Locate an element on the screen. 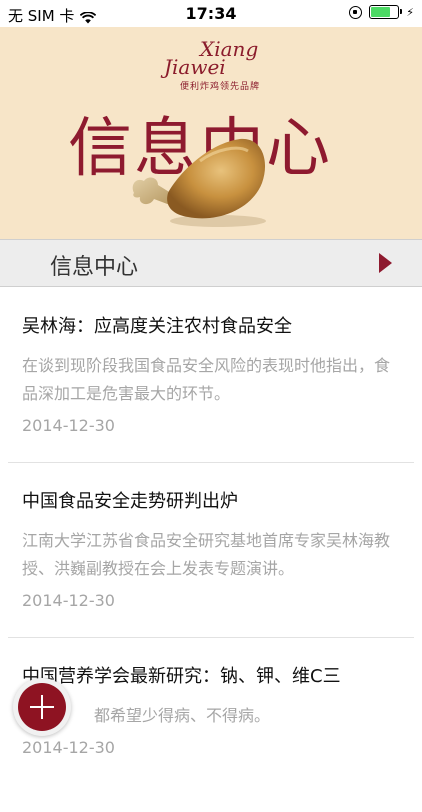 This screenshot has width=422, height=812. status-bar: 无 SIM 卡 17:34 ⚡ is located at coordinates (211, 13).